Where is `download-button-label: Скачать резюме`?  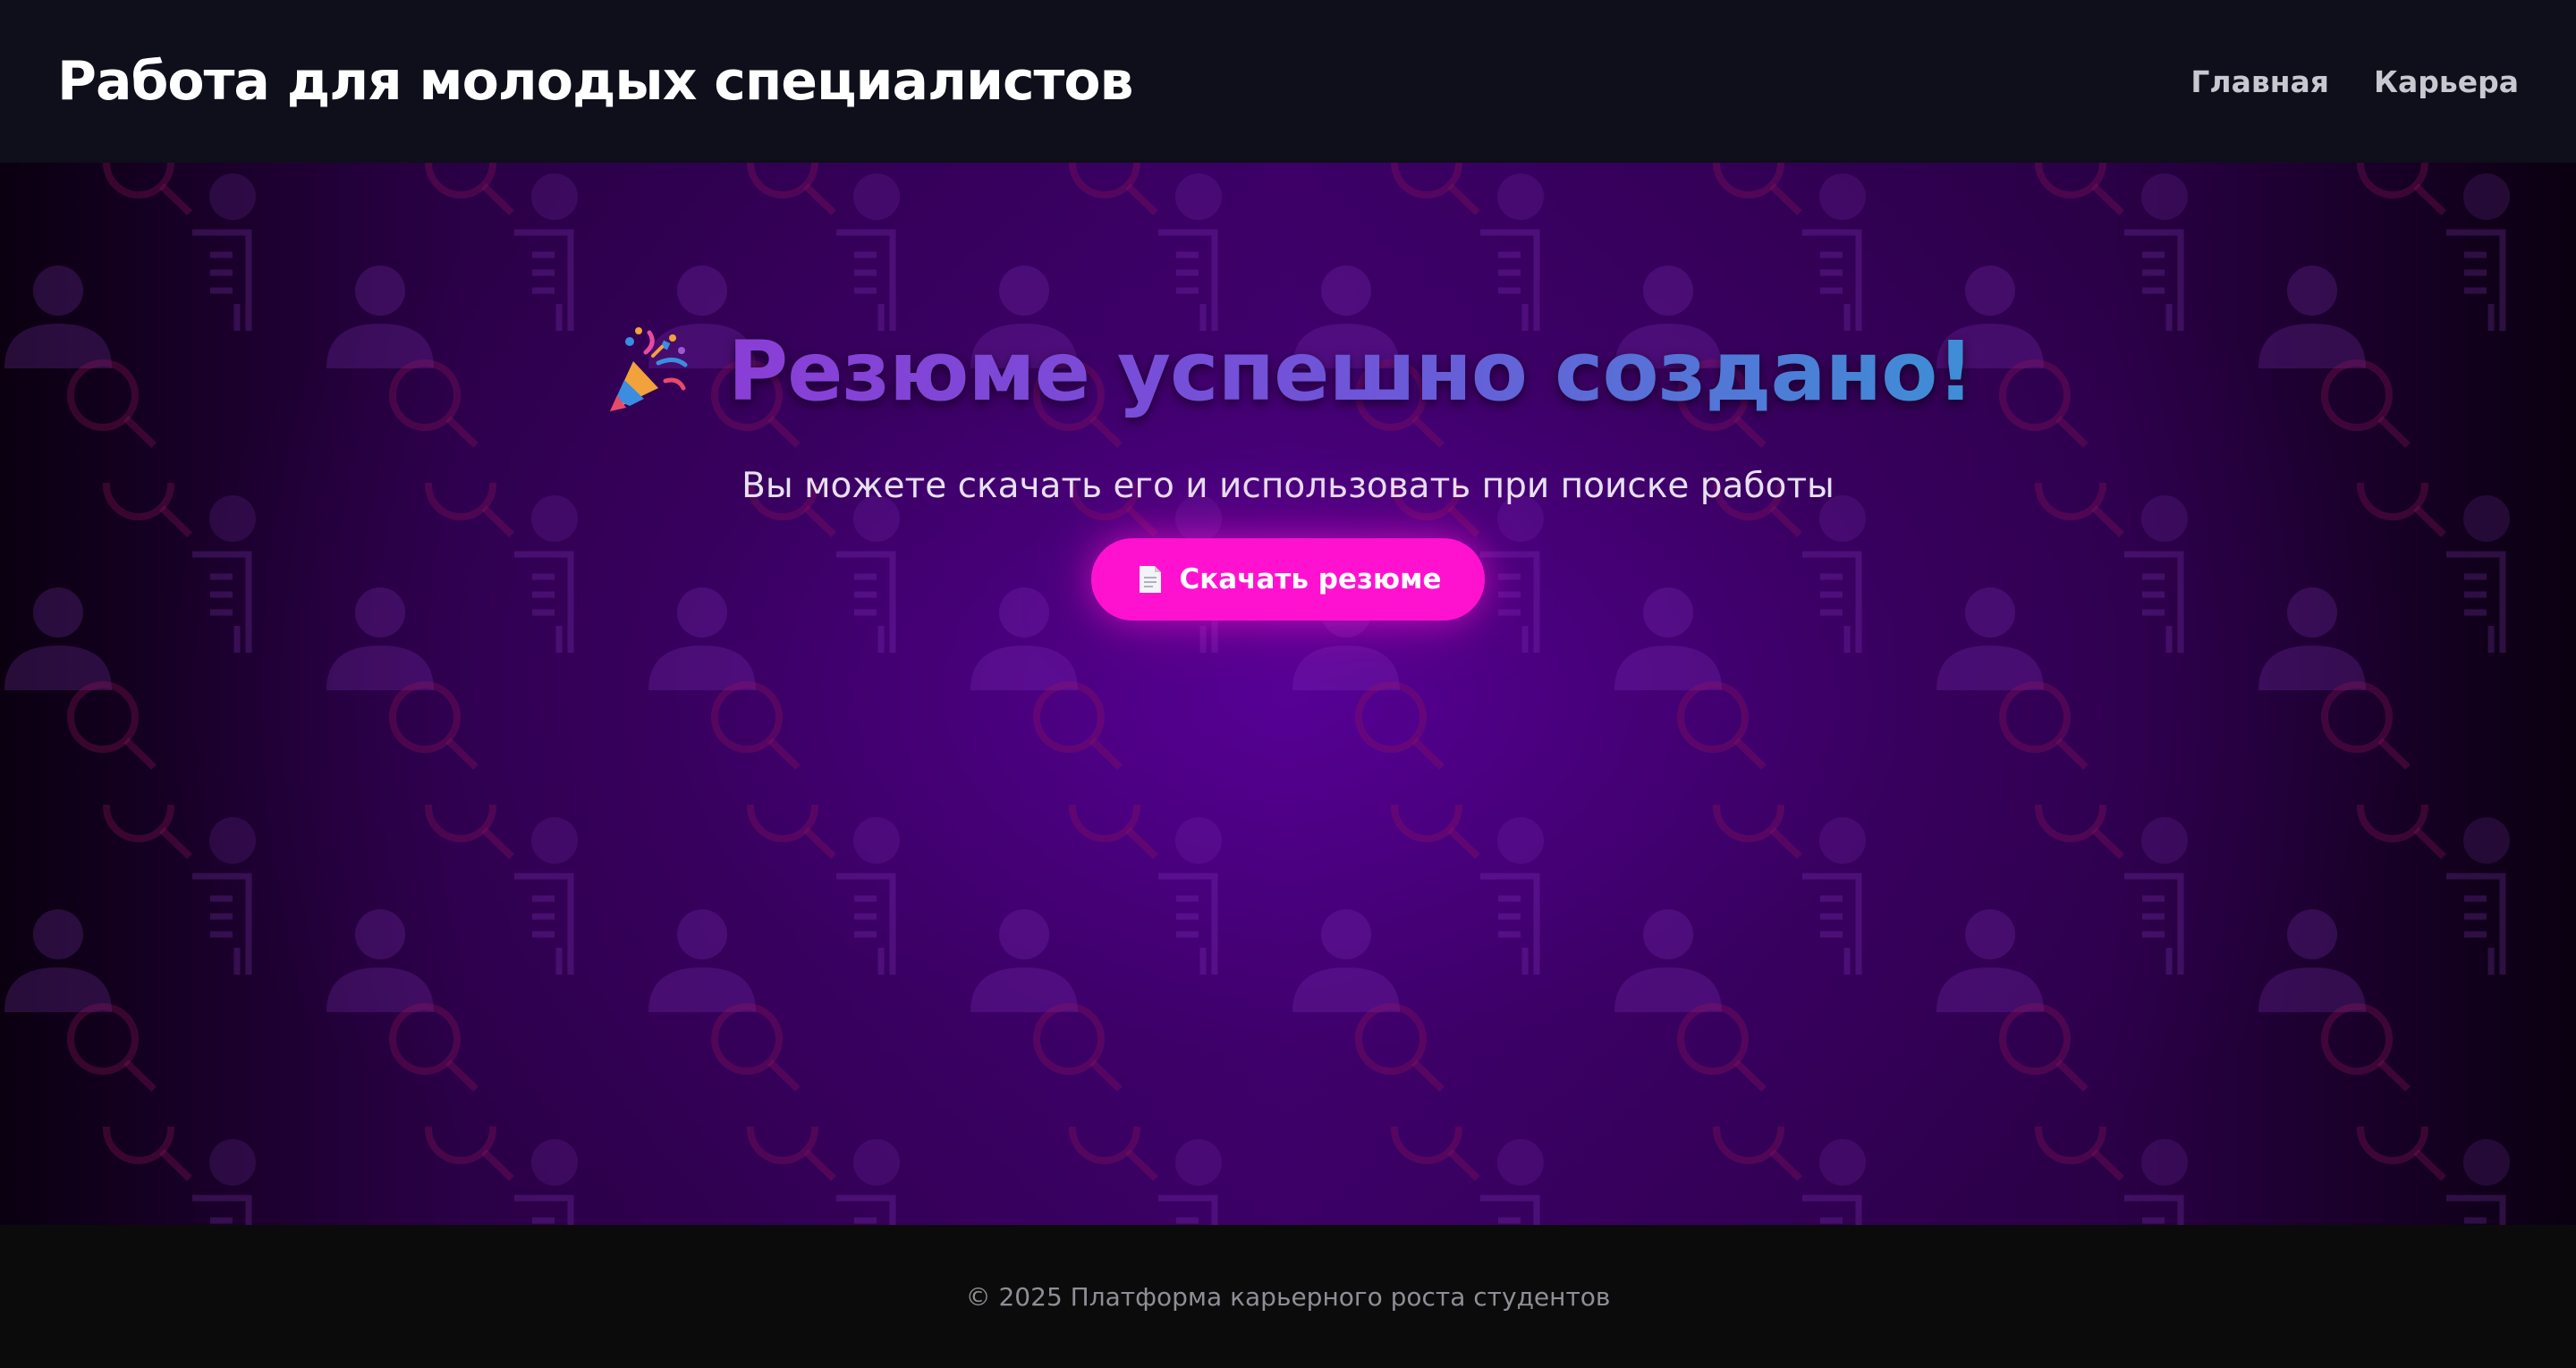
download-button-label: Скачать резюме is located at coordinates (1310, 579).